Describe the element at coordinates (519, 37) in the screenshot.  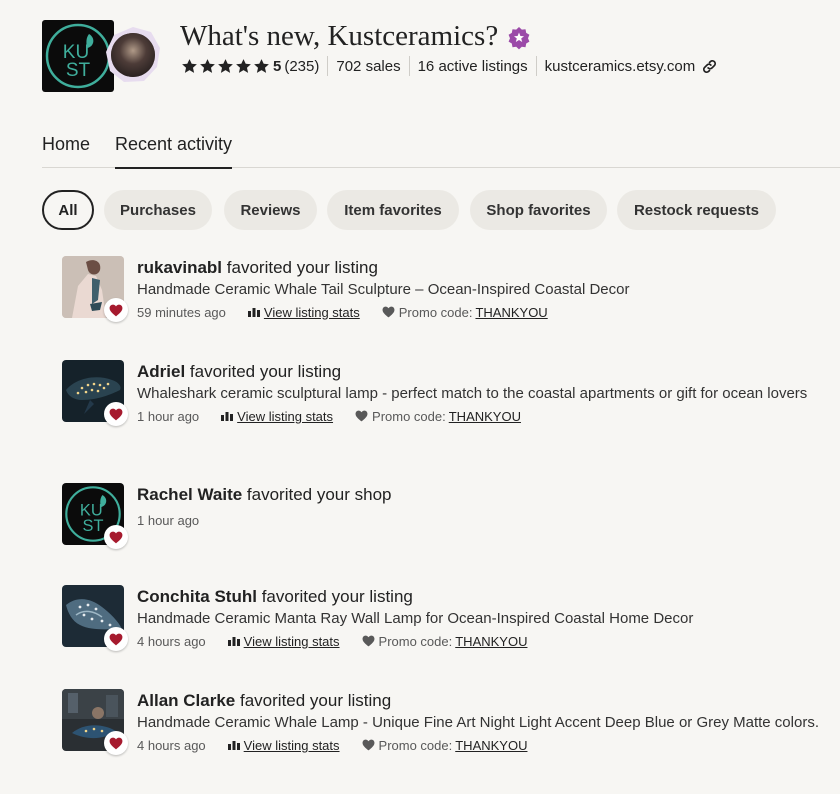
I see `star-seller-badge-icon` at that location.